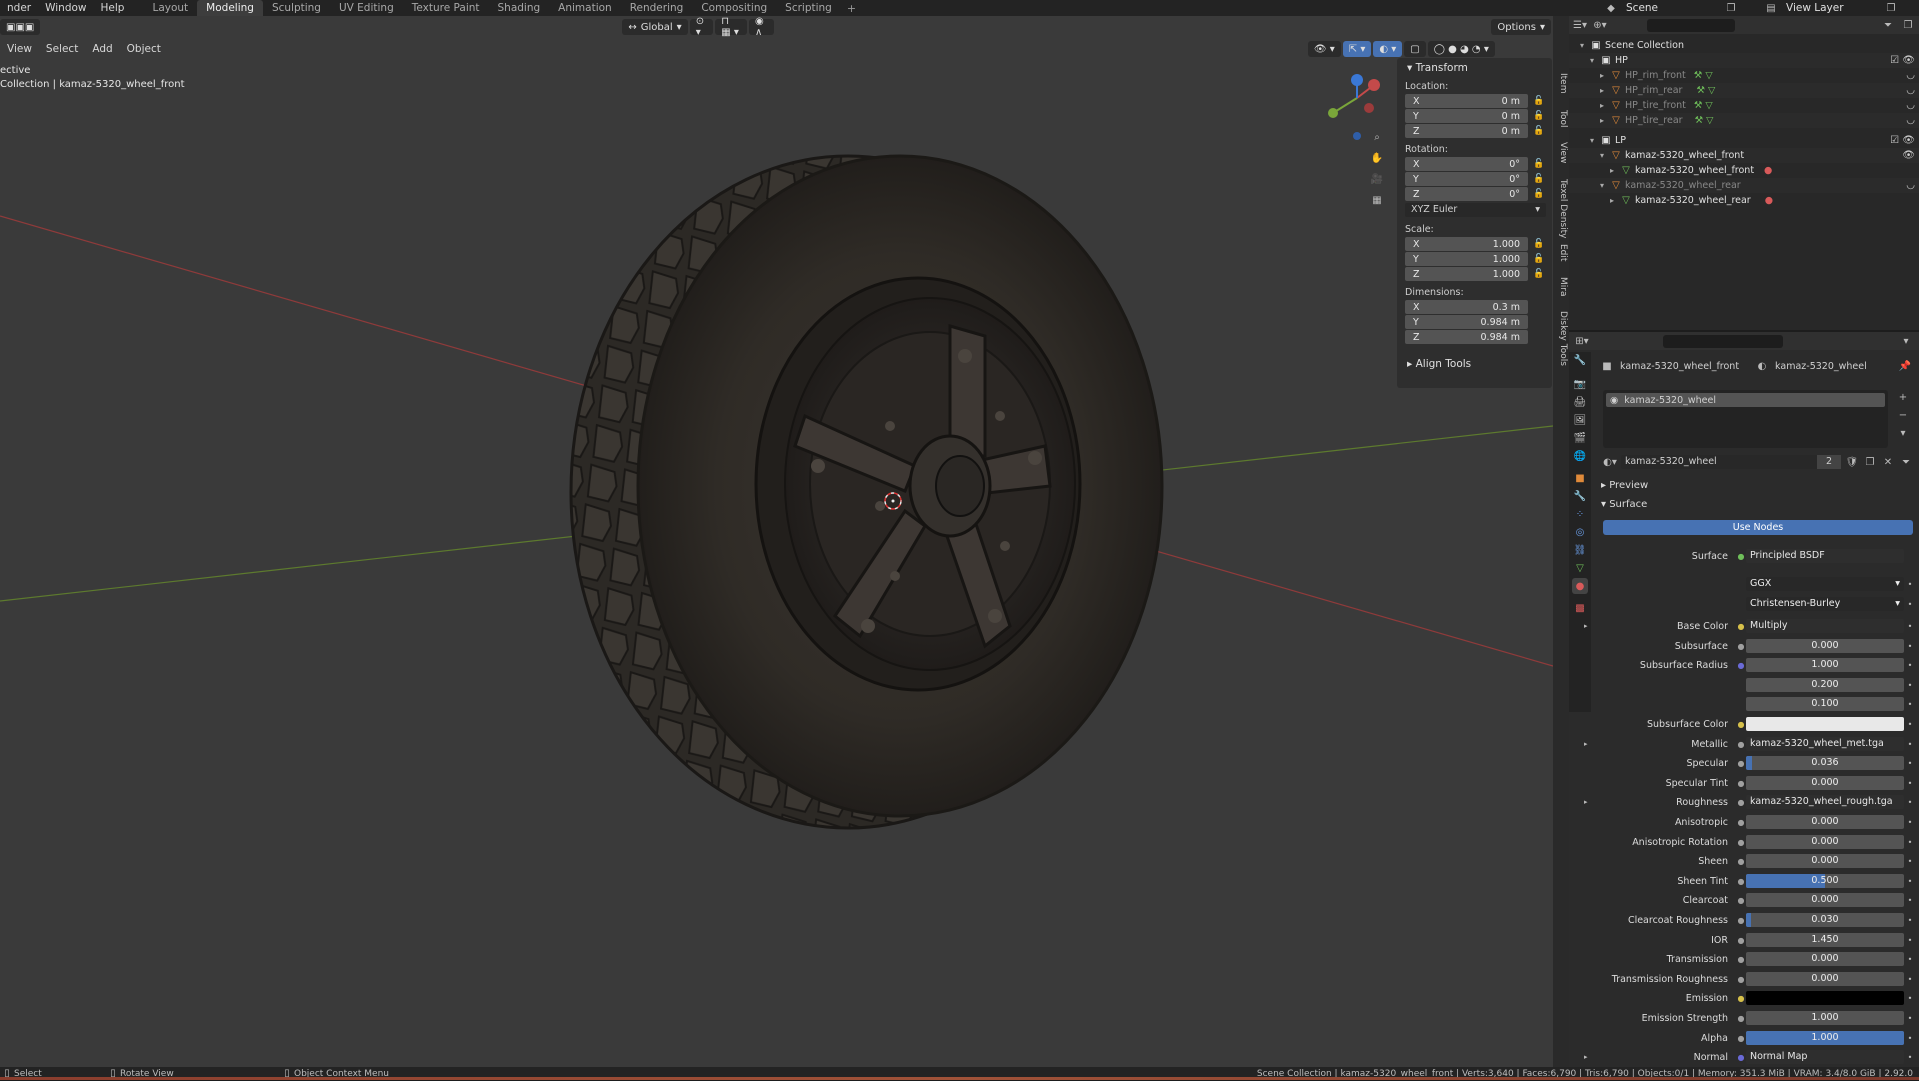  I want to click on properties-search-input, so click(1723, 341).